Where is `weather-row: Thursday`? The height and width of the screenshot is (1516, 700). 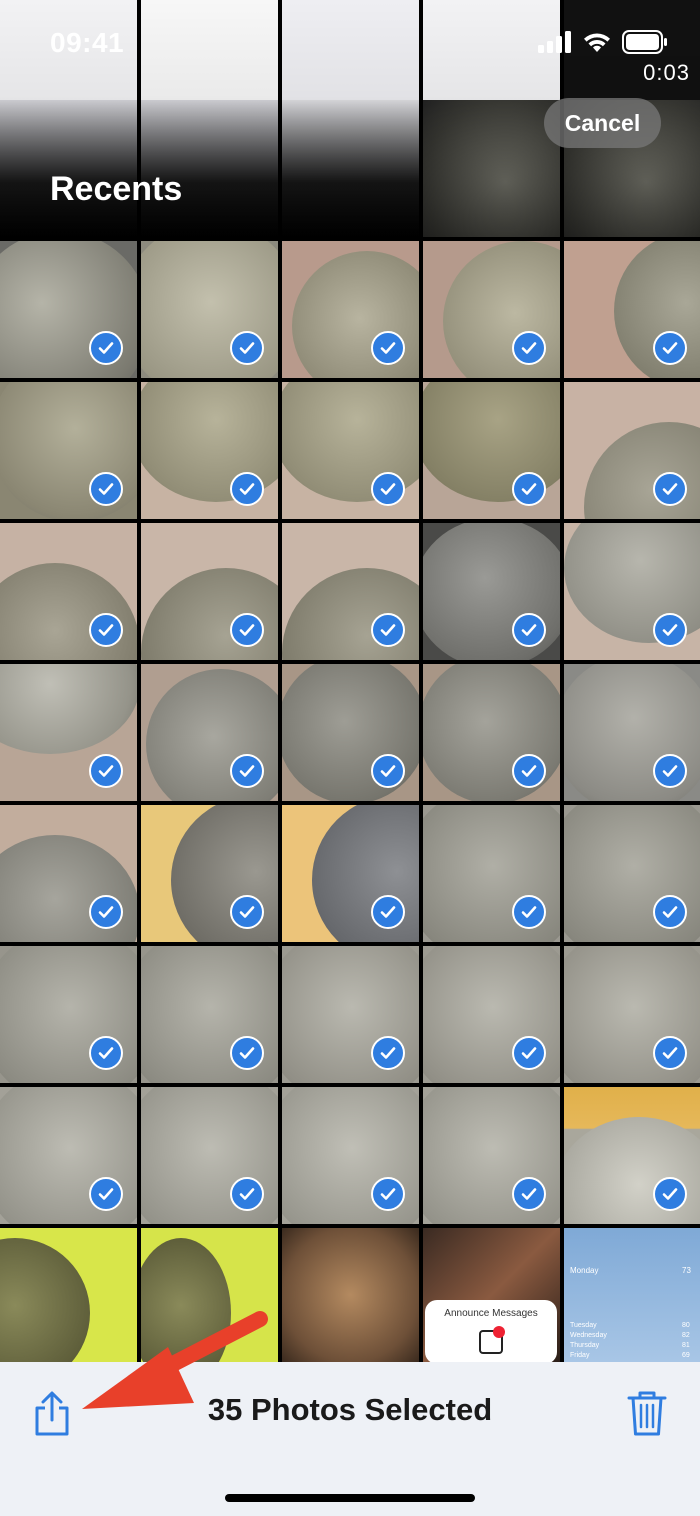 weather-row: Thursday is located at coordinates (585, 1345).